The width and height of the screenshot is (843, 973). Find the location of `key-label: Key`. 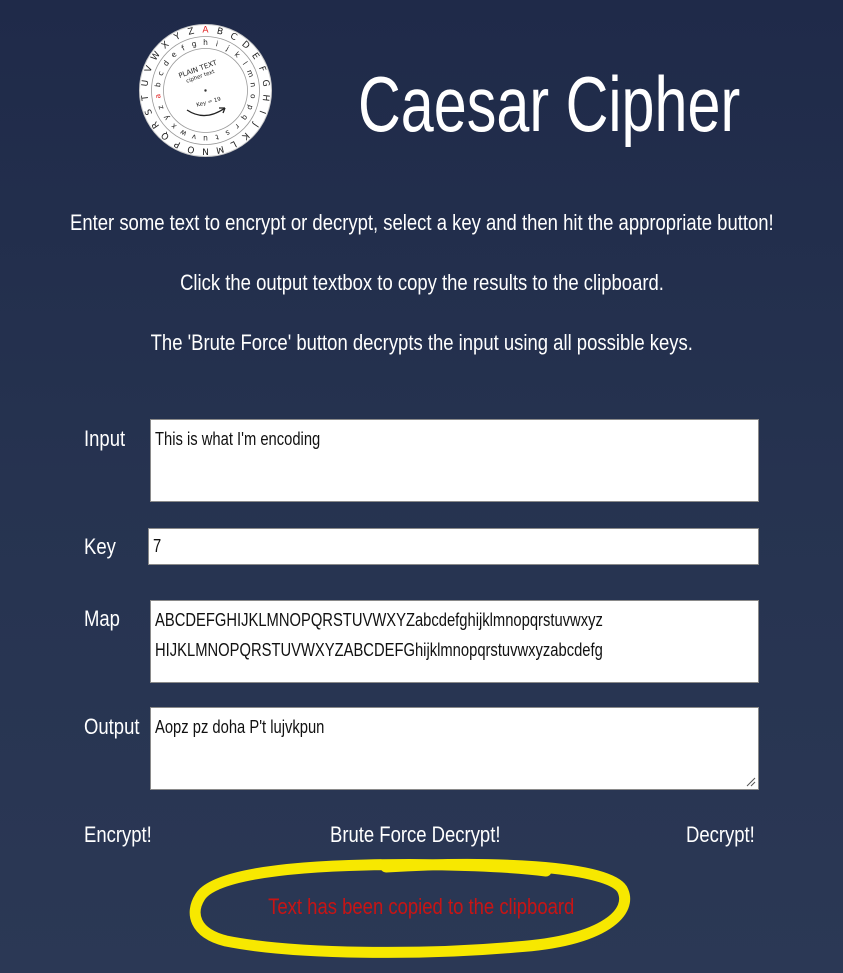

key-label: Key is located at coordinates (100, 546).